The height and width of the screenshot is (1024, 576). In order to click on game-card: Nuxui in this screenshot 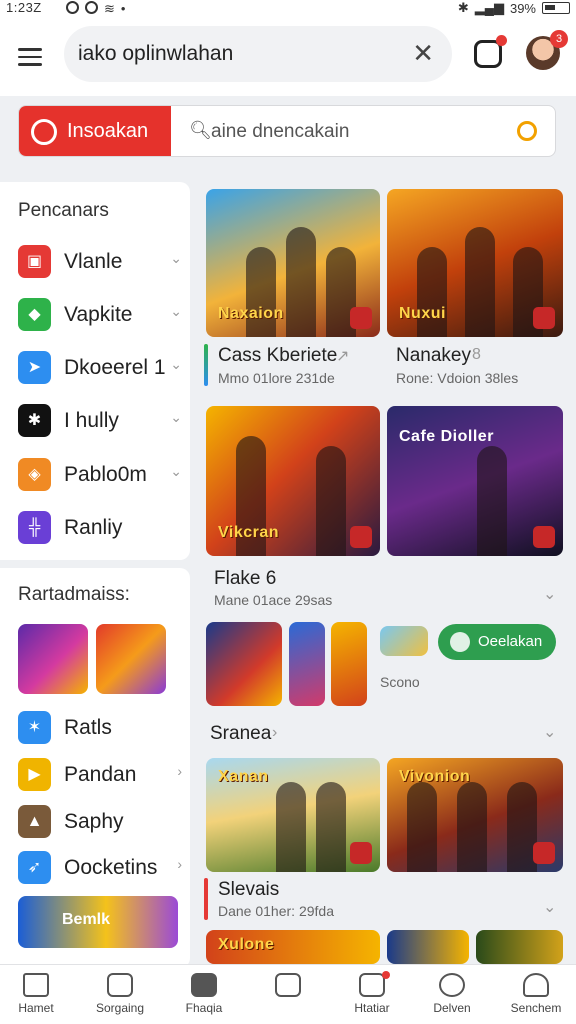, I will do `click(475, 263)`.